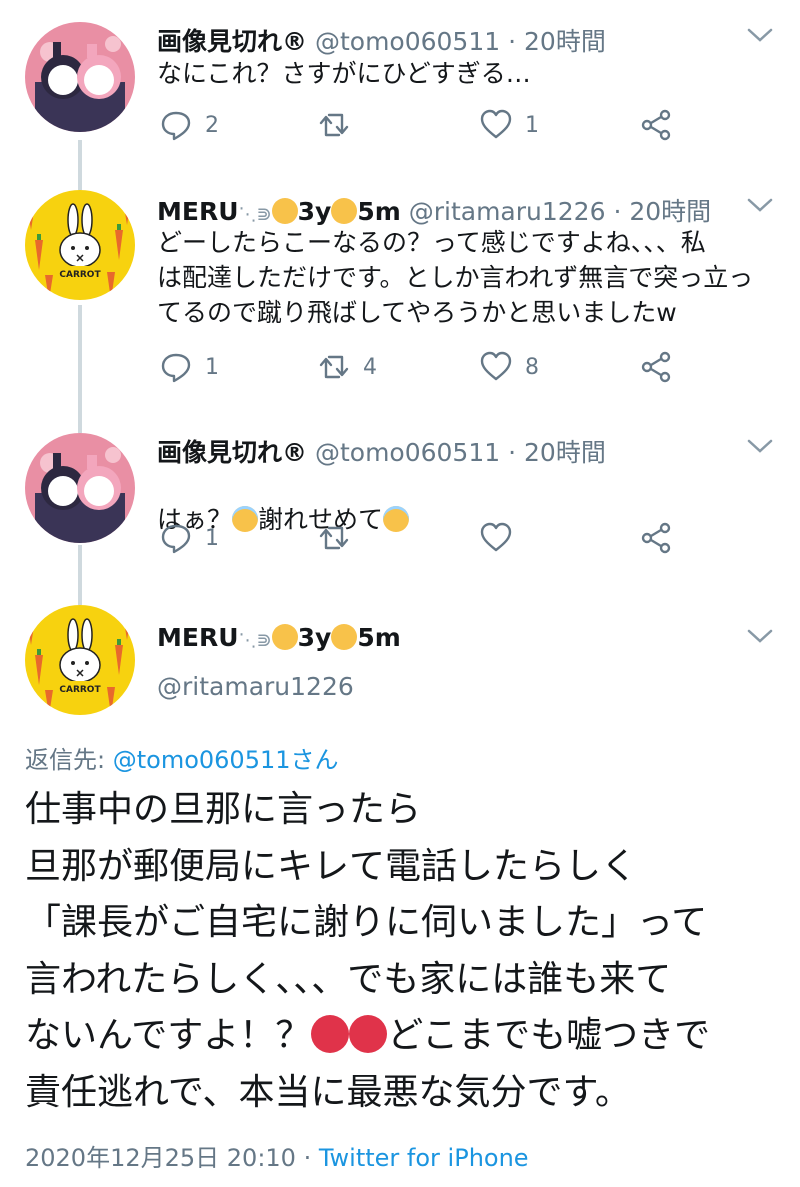 This screenshot has width=800, height=1187. Describe the element at coordinates (344, 637) in the screenshot. I see `child-emoji` at that location.